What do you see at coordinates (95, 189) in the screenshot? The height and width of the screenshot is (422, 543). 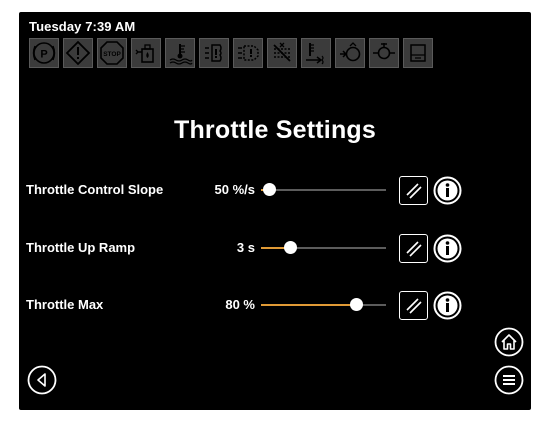 I see `setting-label: Throttle Control Slope` at bounding box center [95, 189].